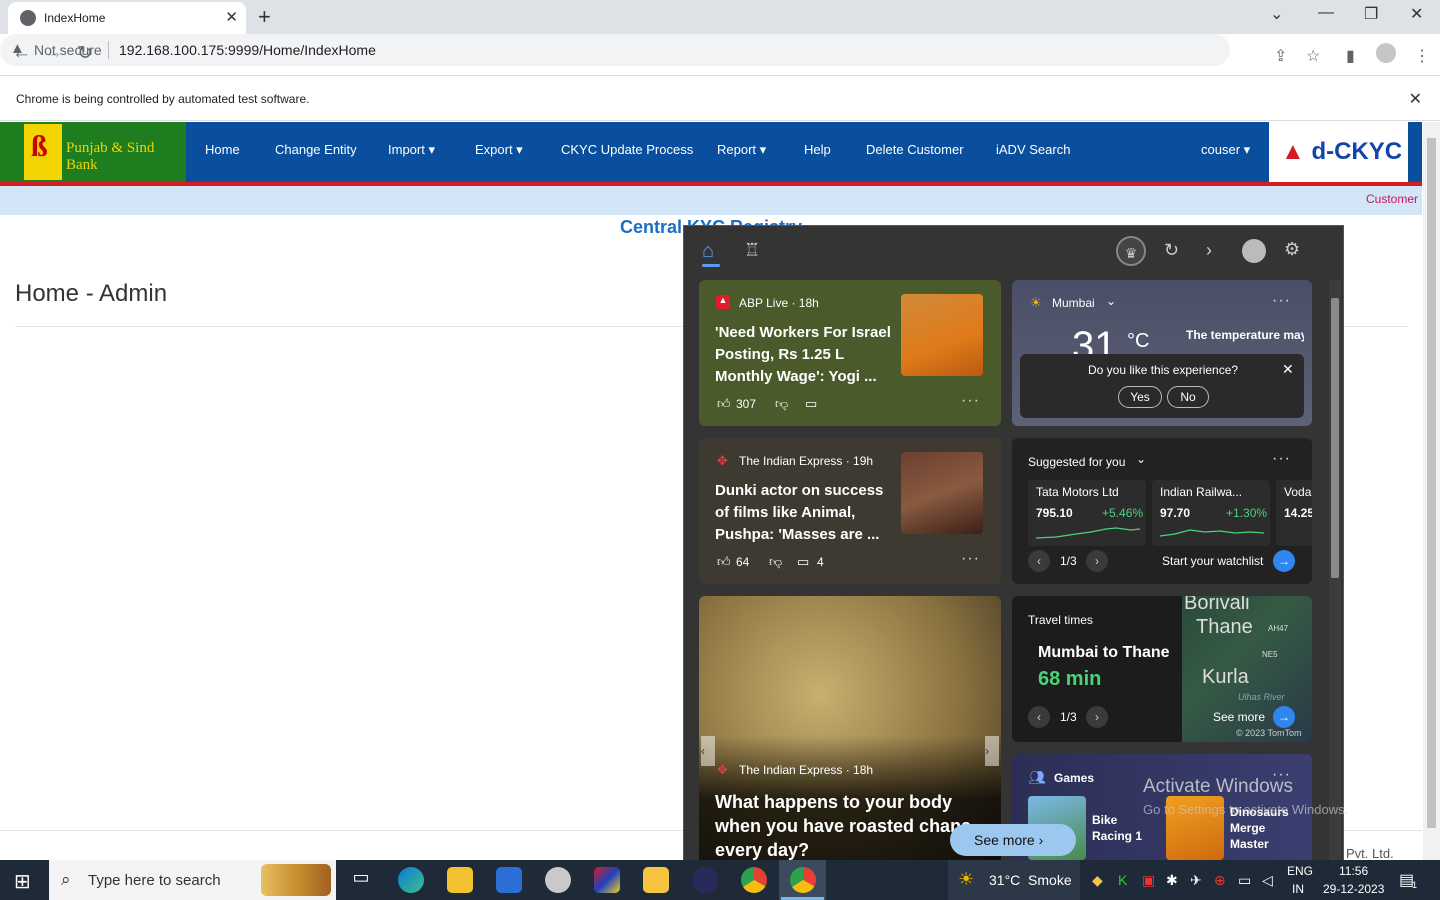 The width and height of the screenshot is (1440, 900). Describe the element at coordinates (93, 152) in the screenshot. I see `bank-logo: ß Punjab & Sind Bank` at that location.